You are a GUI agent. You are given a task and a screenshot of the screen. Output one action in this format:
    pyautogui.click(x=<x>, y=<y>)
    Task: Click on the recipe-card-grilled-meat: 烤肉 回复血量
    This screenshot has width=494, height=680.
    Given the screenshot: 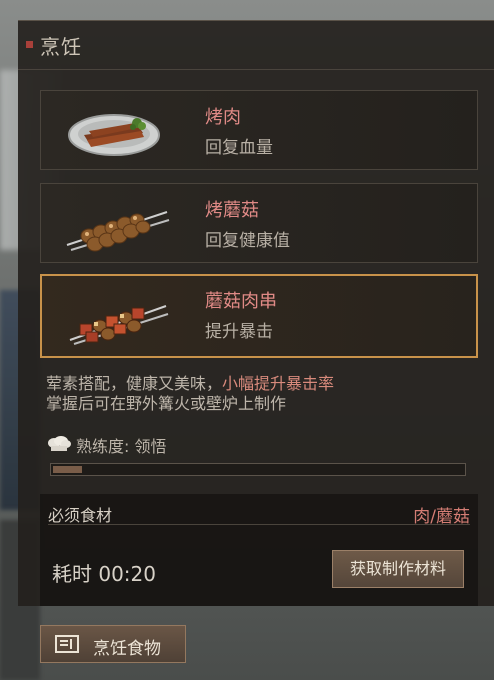 What is the action you would take?
    pyautogui.click(x=259, y=130)
    